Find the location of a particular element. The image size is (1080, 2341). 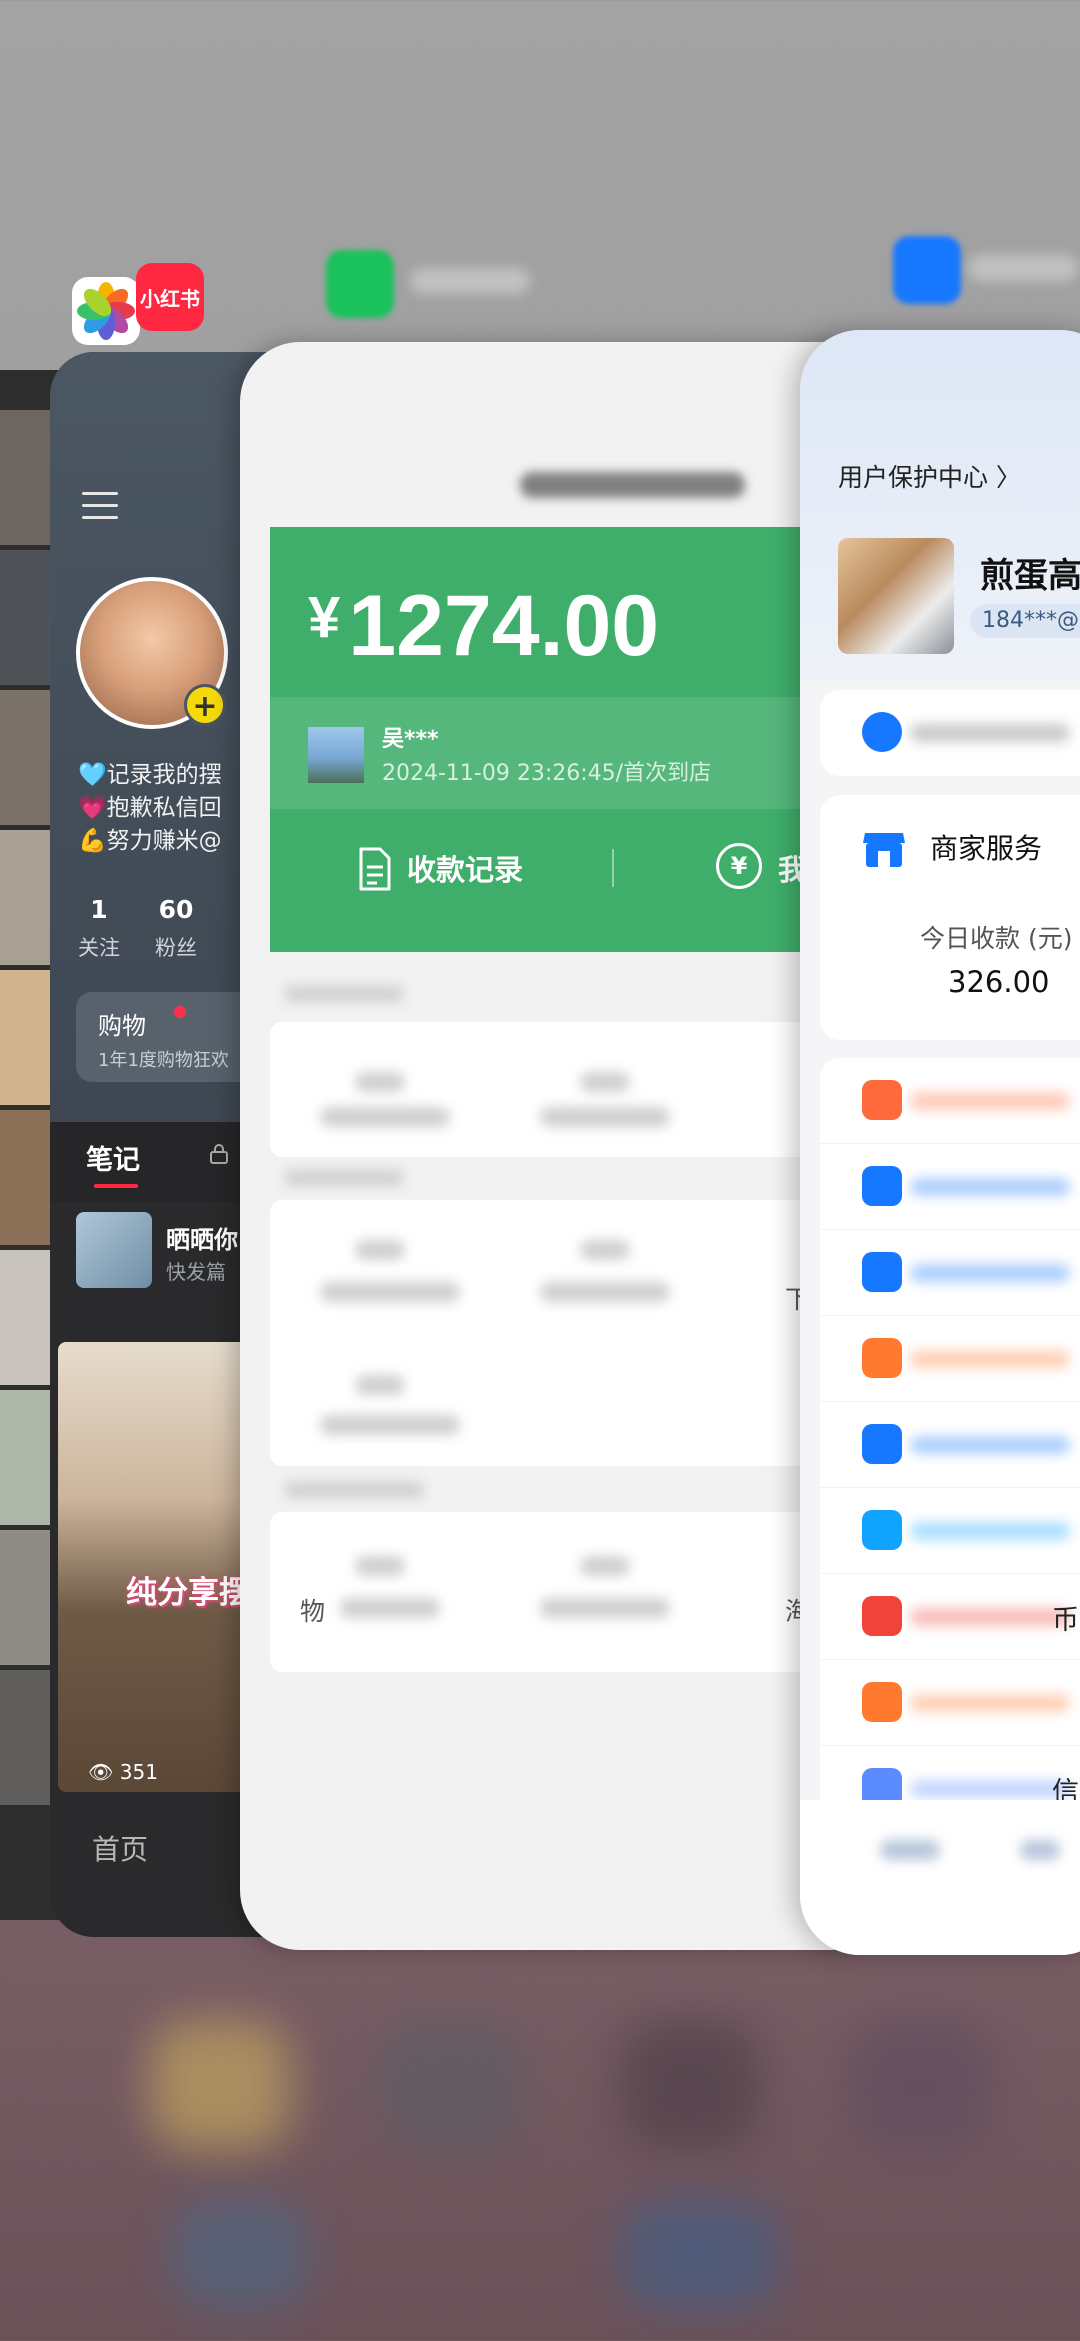

lock-icon is located at coordinates (219, 1154).